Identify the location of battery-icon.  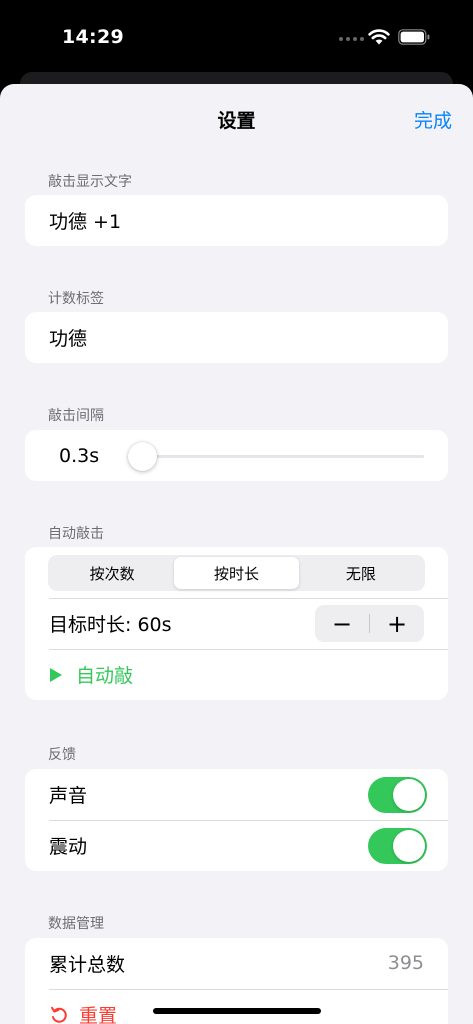
(414, 37).